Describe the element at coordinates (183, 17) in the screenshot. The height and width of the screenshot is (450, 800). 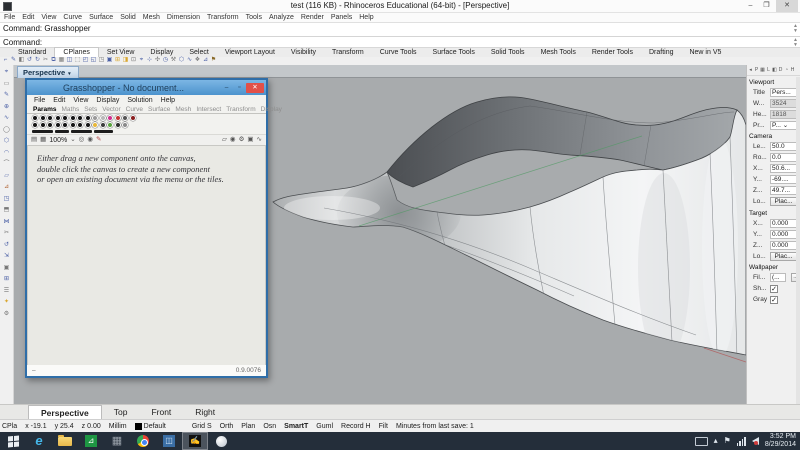
I see `menu-dimension: Dimension` at that location.